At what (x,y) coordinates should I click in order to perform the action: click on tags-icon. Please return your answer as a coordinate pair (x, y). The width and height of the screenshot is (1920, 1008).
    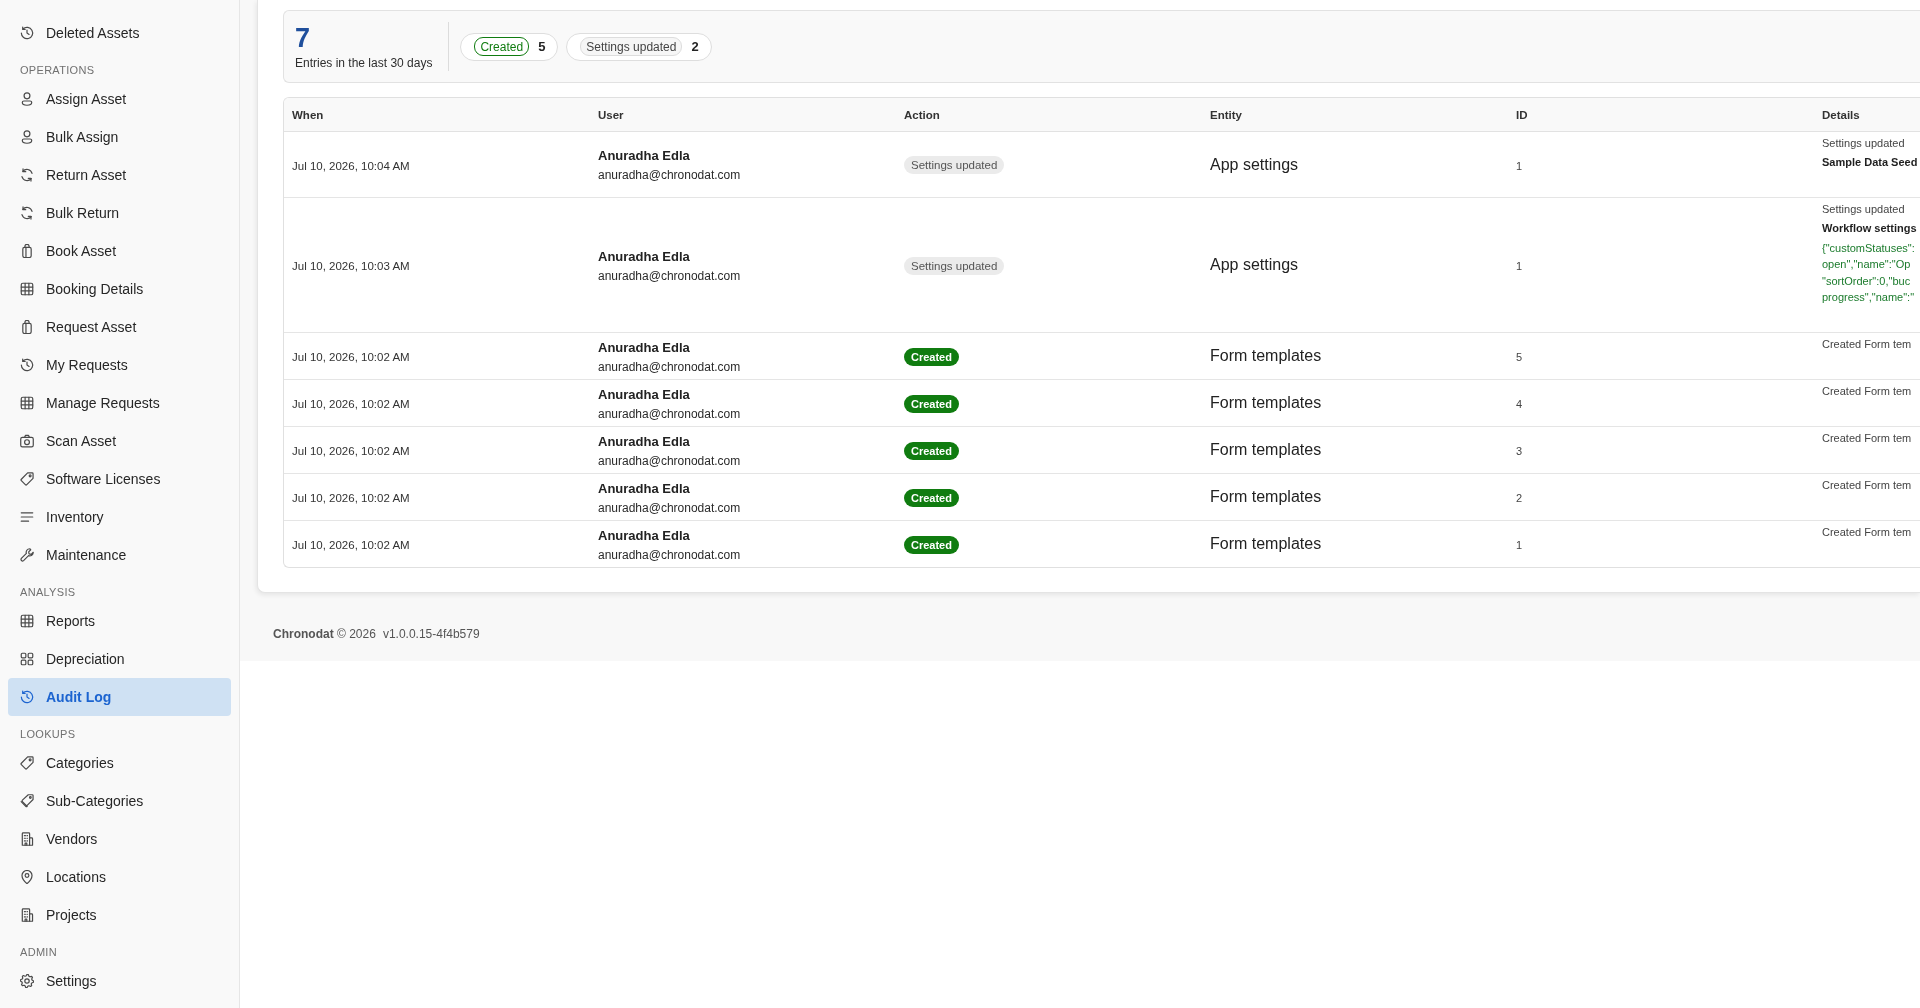
    Looking at the image, I should click on (27, 801).